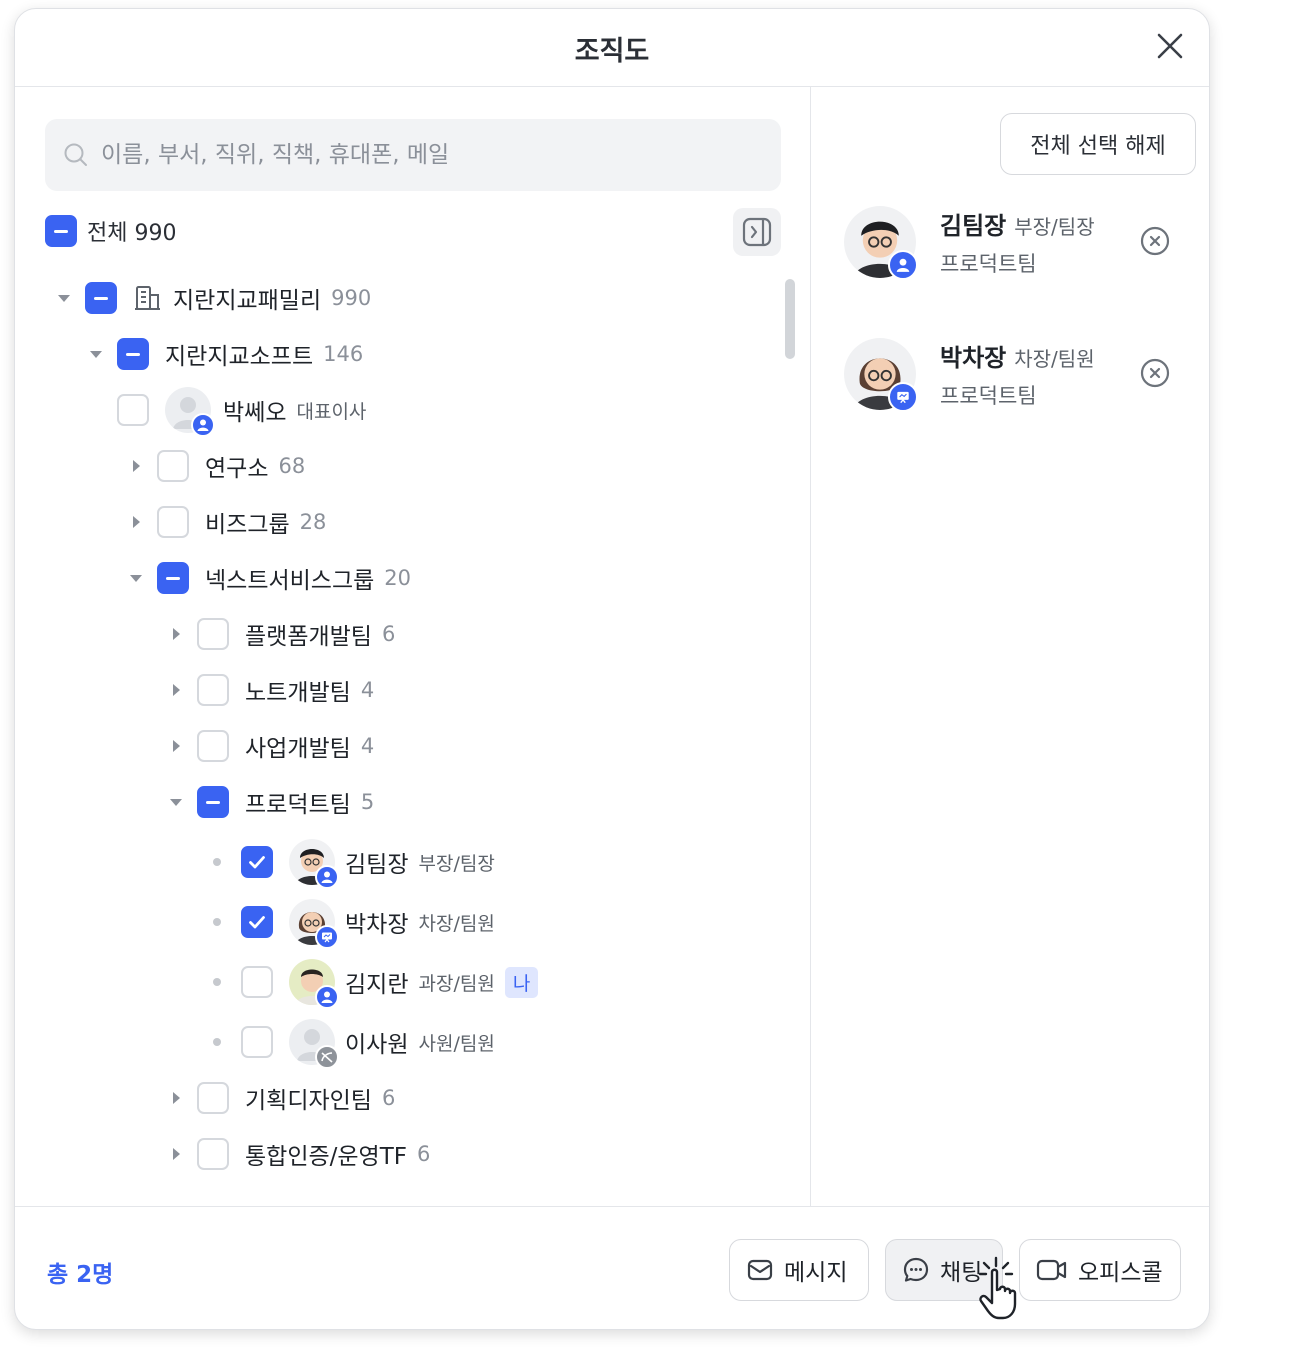 The width and height of the screenshot is (1312, 1353). What do you see at coordinates (1170, 46) in the screenshot?
I see `close-button` at bounding box center [1170, 46].